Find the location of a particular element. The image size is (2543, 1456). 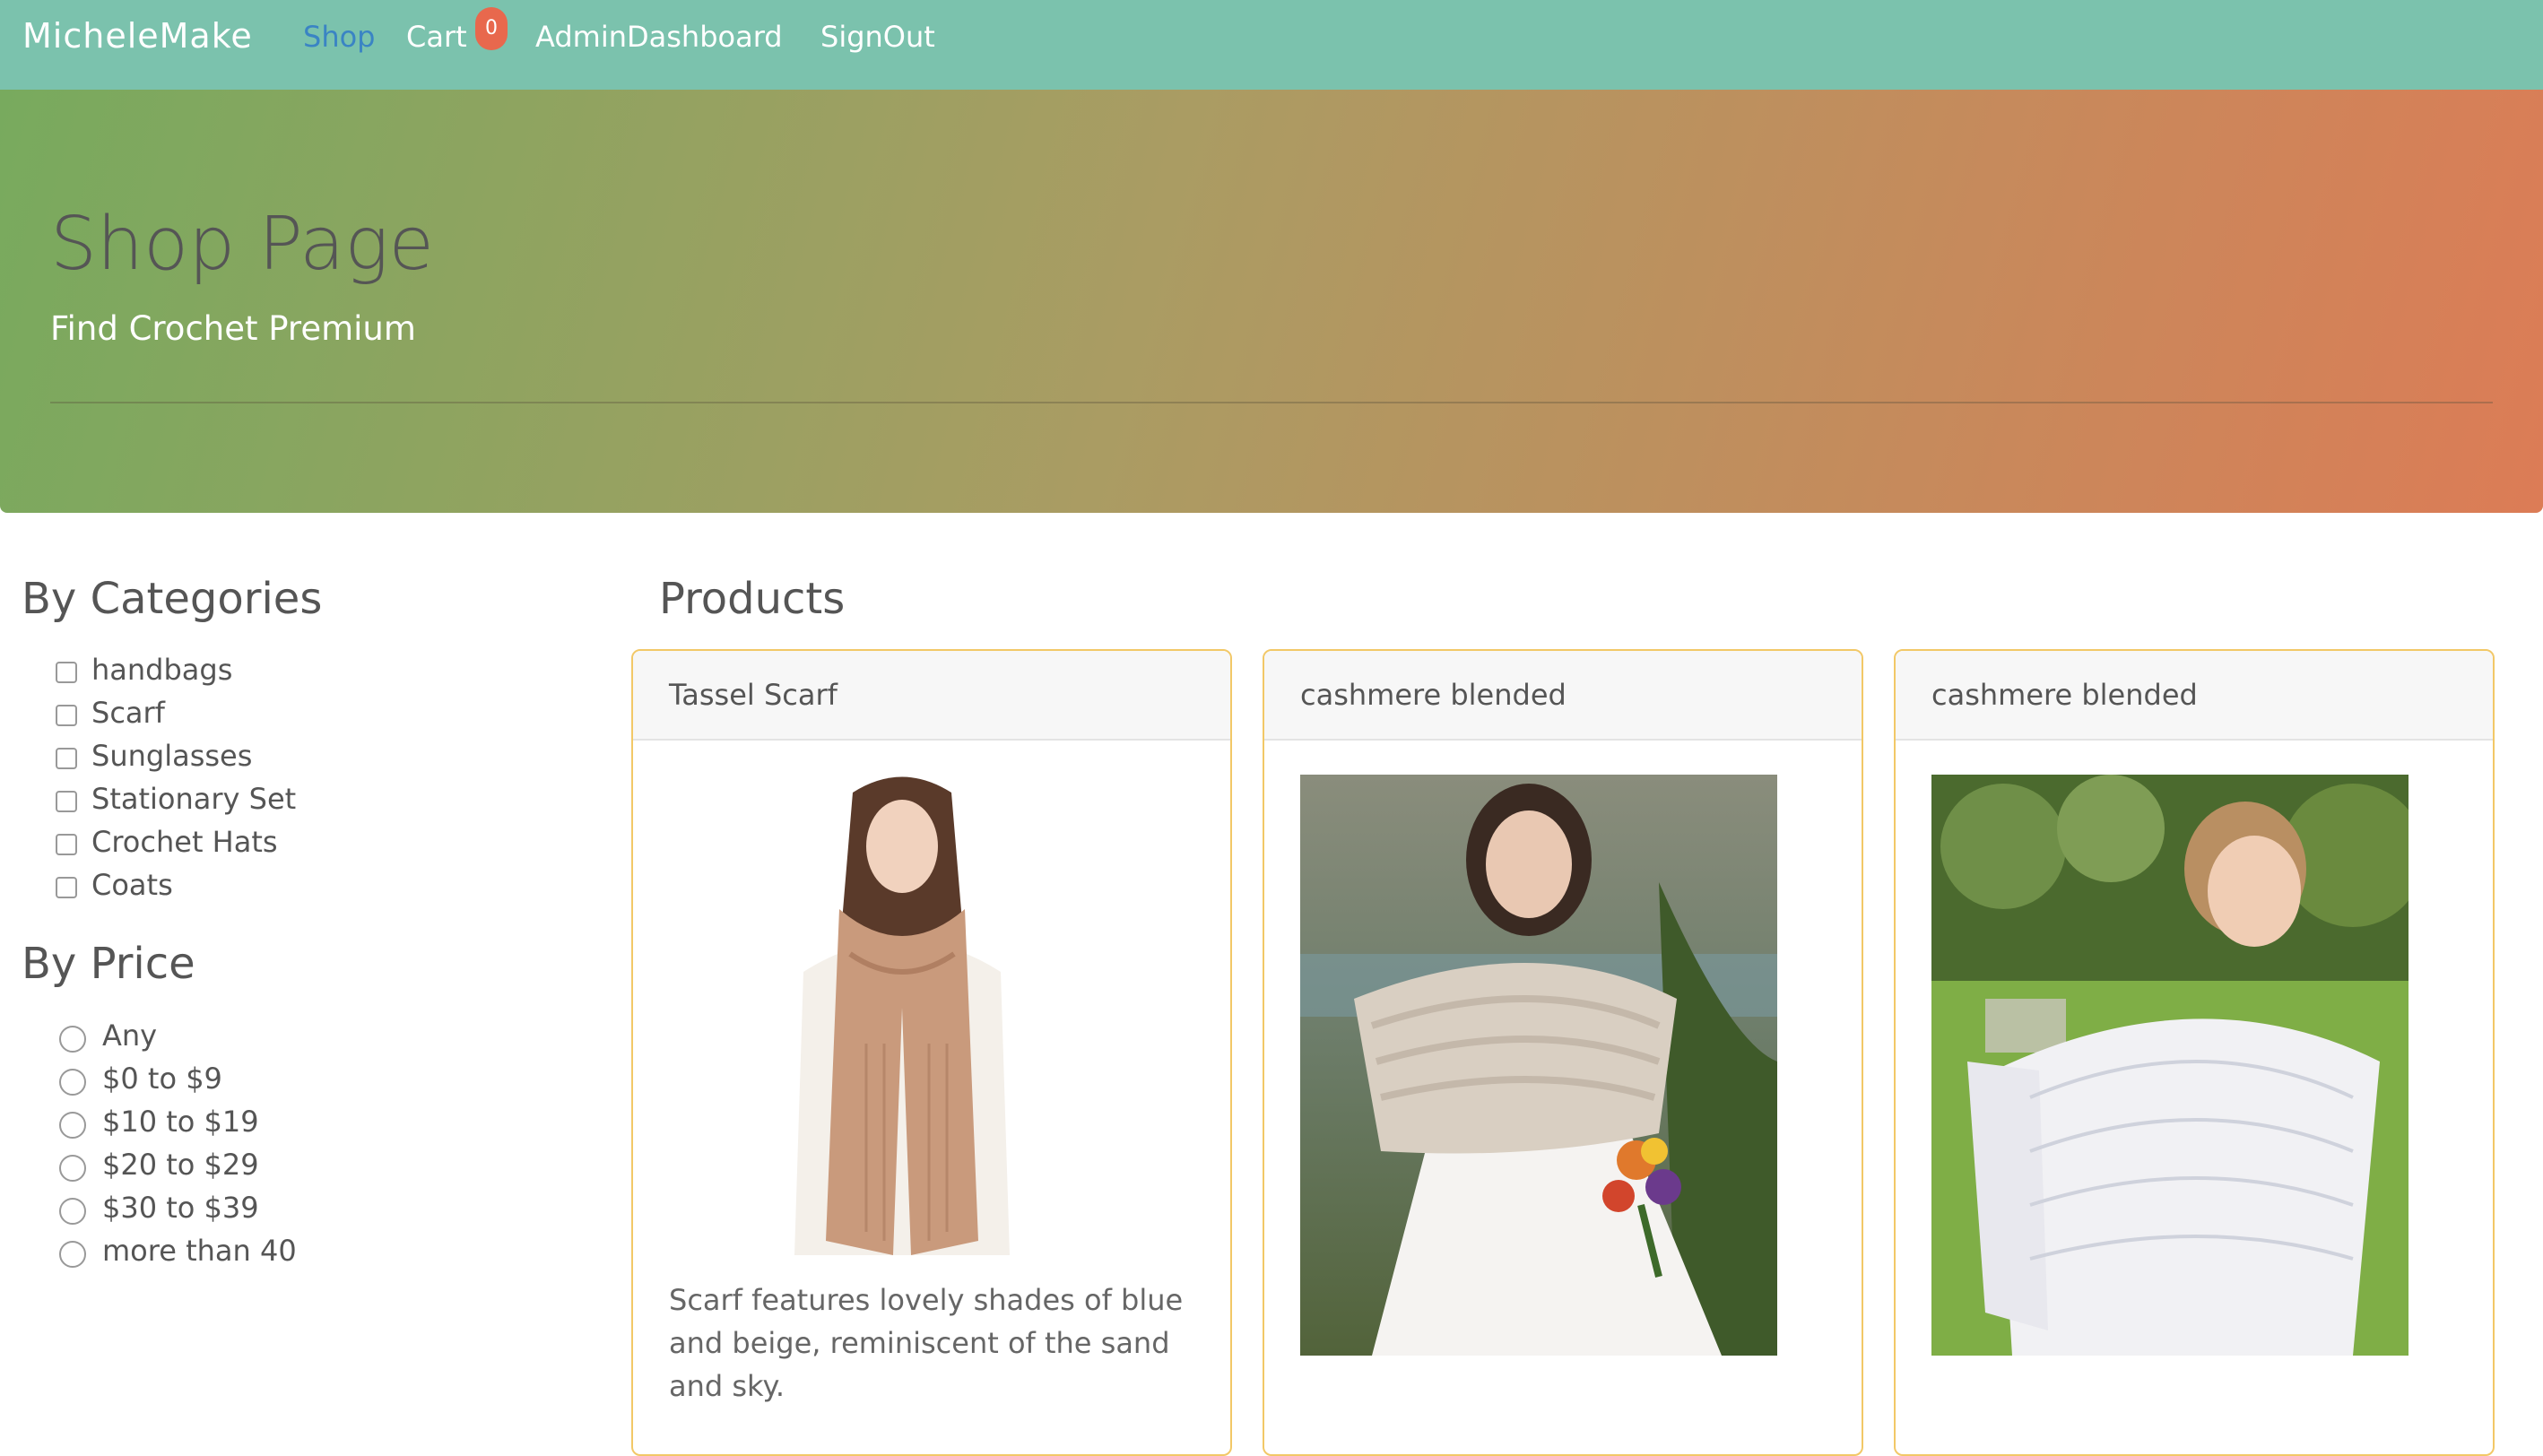

price-label: $20 to $29 is located at coordinates (180, 1165).